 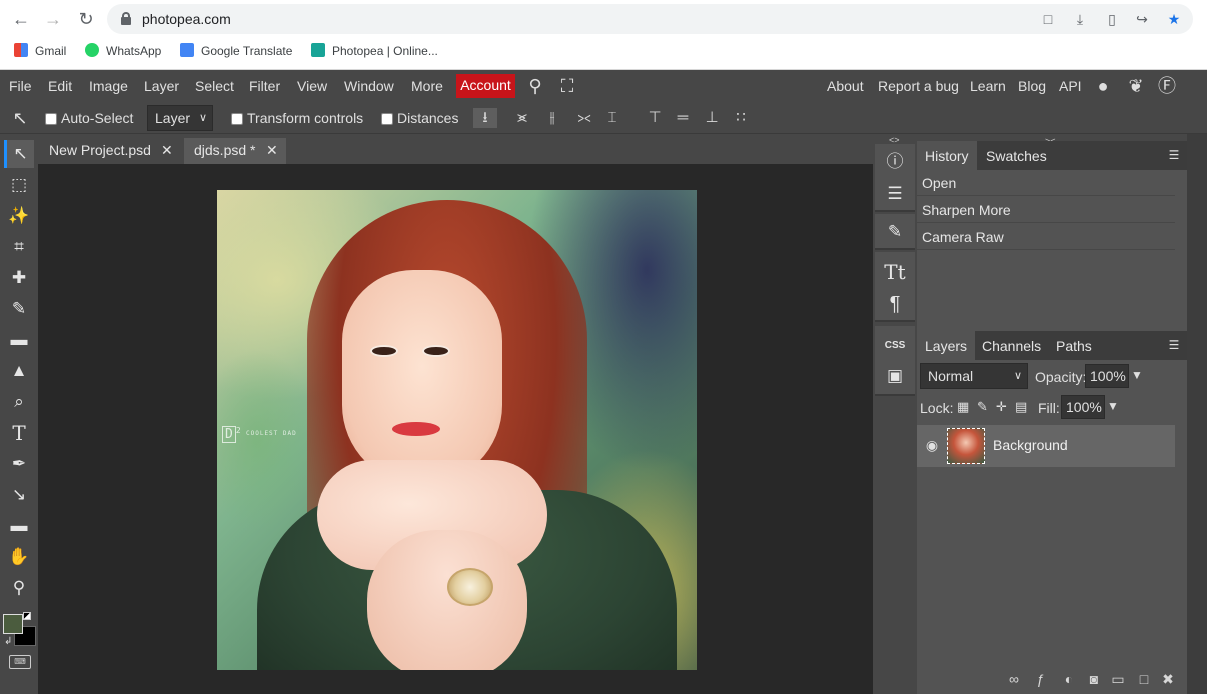 What do you see at coordinates (974, 376) in the screenshot?
I see `blend-mode-dropdown: Normal ∨` at bounding box center [974, 376].